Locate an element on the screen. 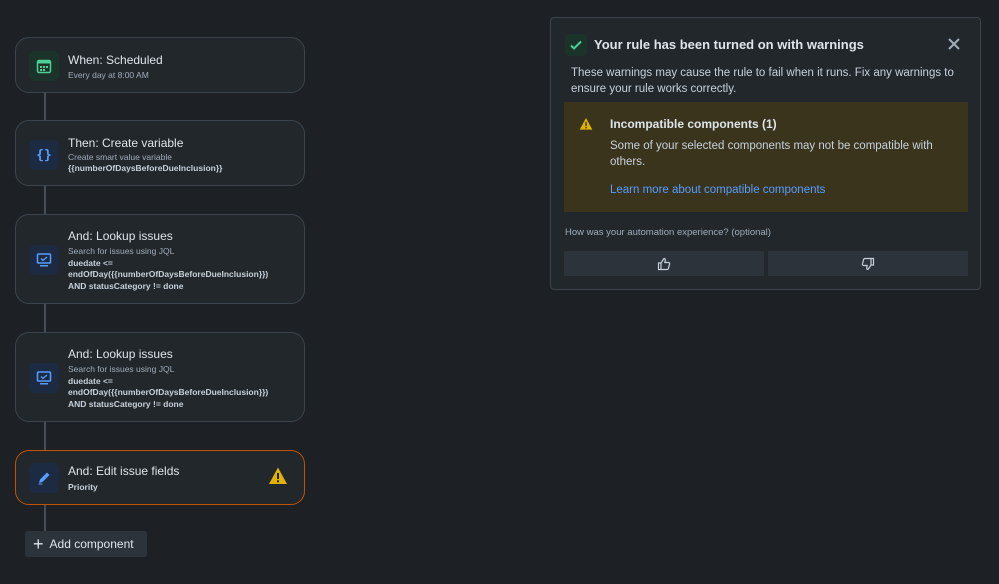  close-icon is located at coordinates (954, 44).